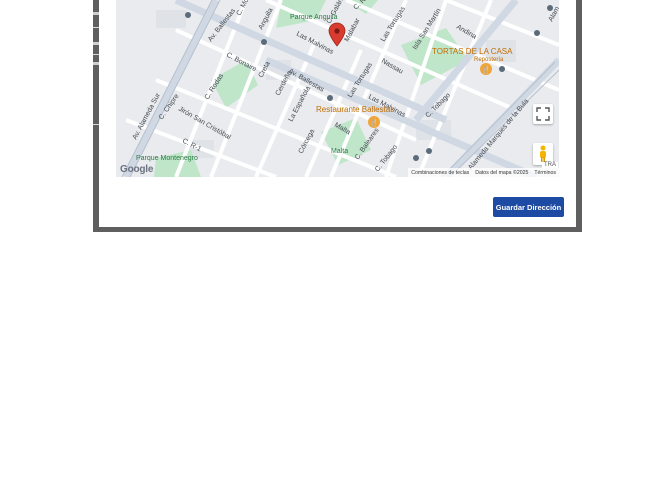 This screenshot has width=652, height=480. What do you see at coordinates (528, 207) in the screenshot?
I see `save-address-button: Guardar Dirección` at bounding box center [528, 207].